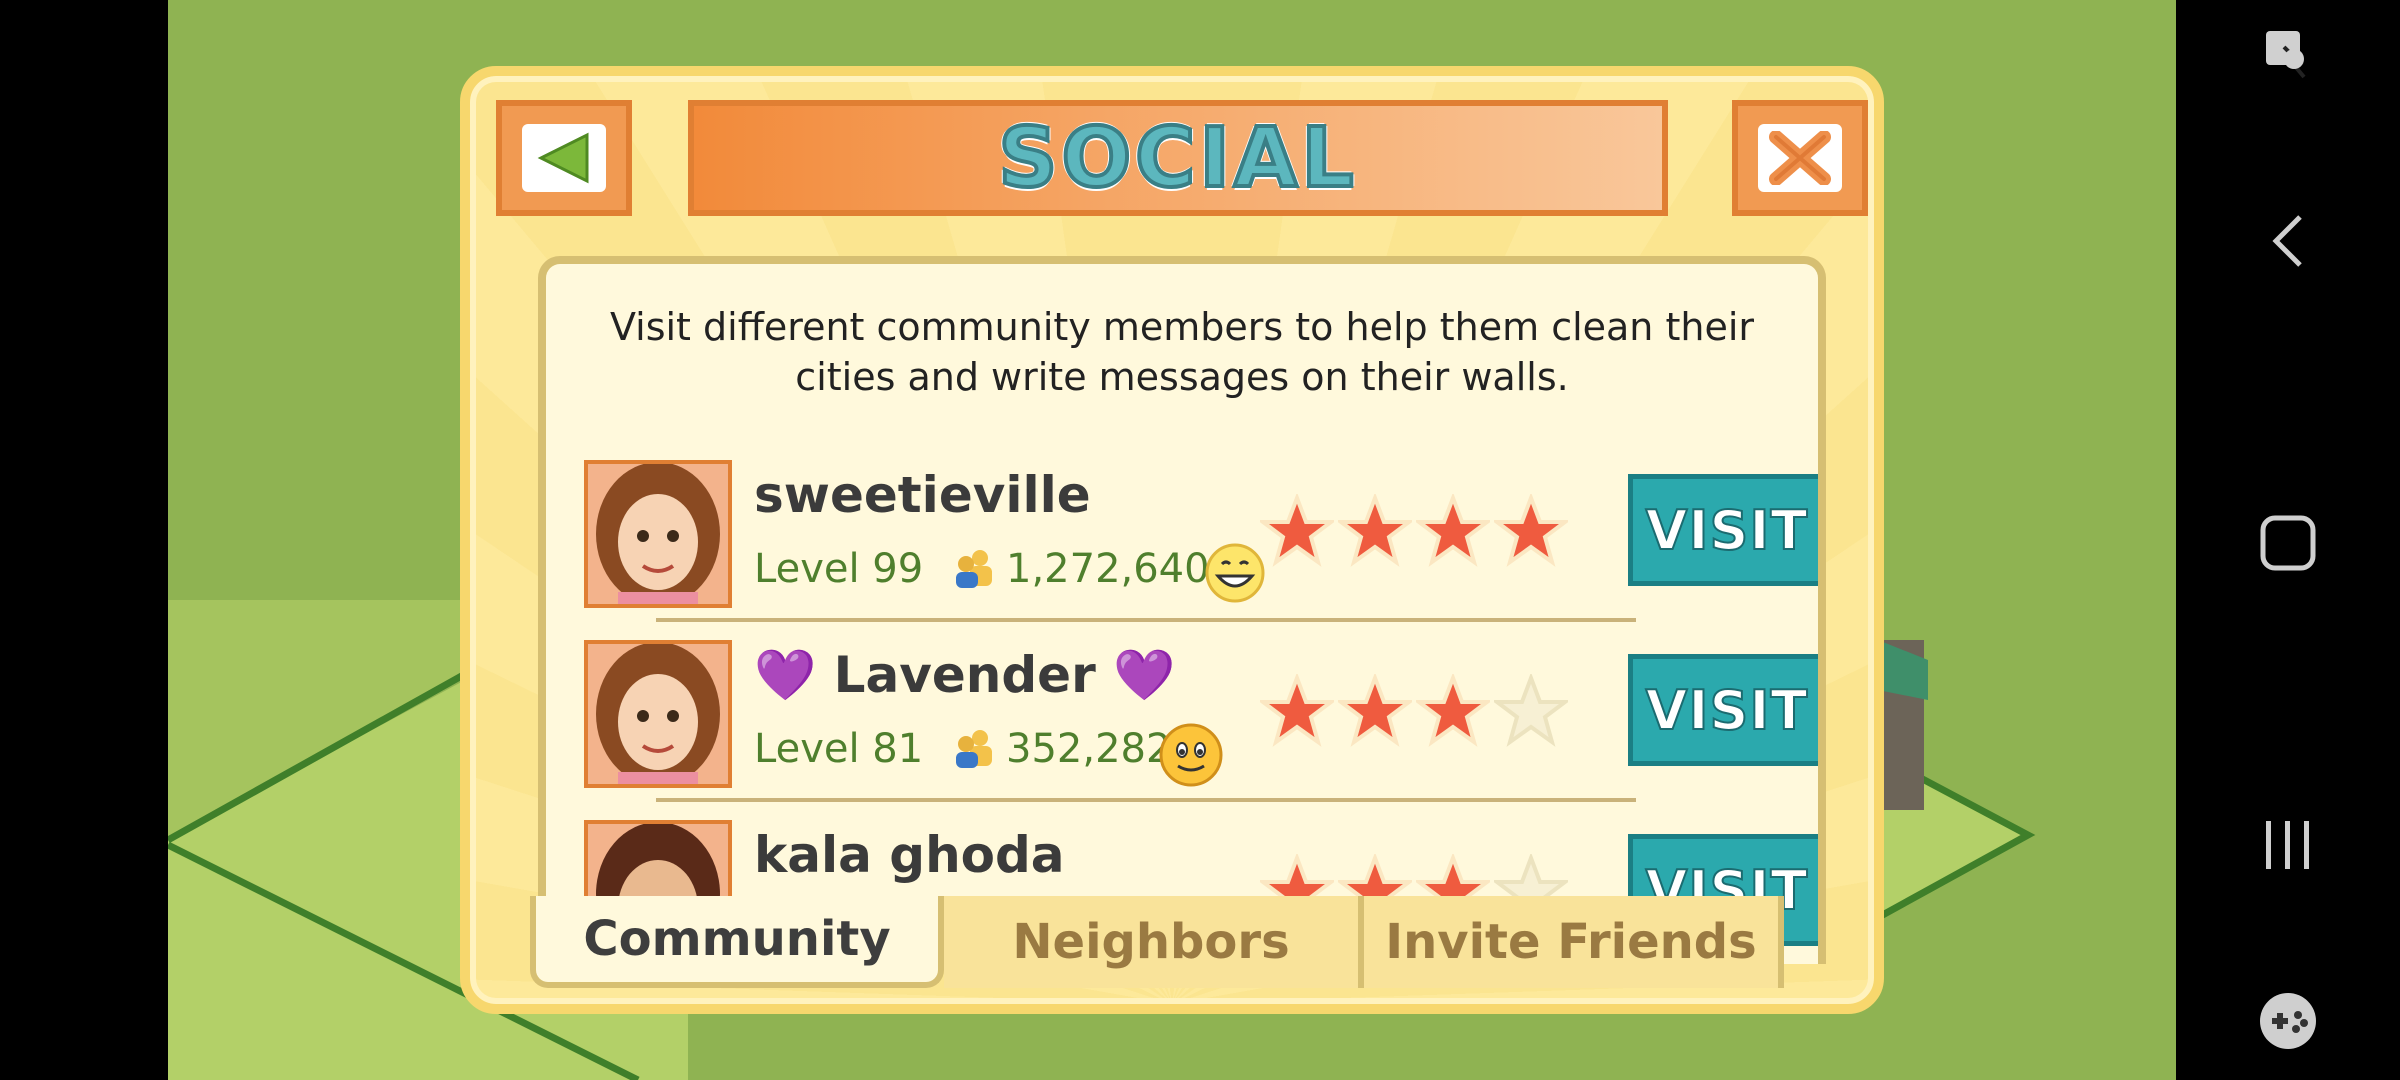  What do you see at coordinates (1574, 942) in the screenshot?
I see `tab-invite-friends: Invite Friends` at bounding box center [1574, 942].